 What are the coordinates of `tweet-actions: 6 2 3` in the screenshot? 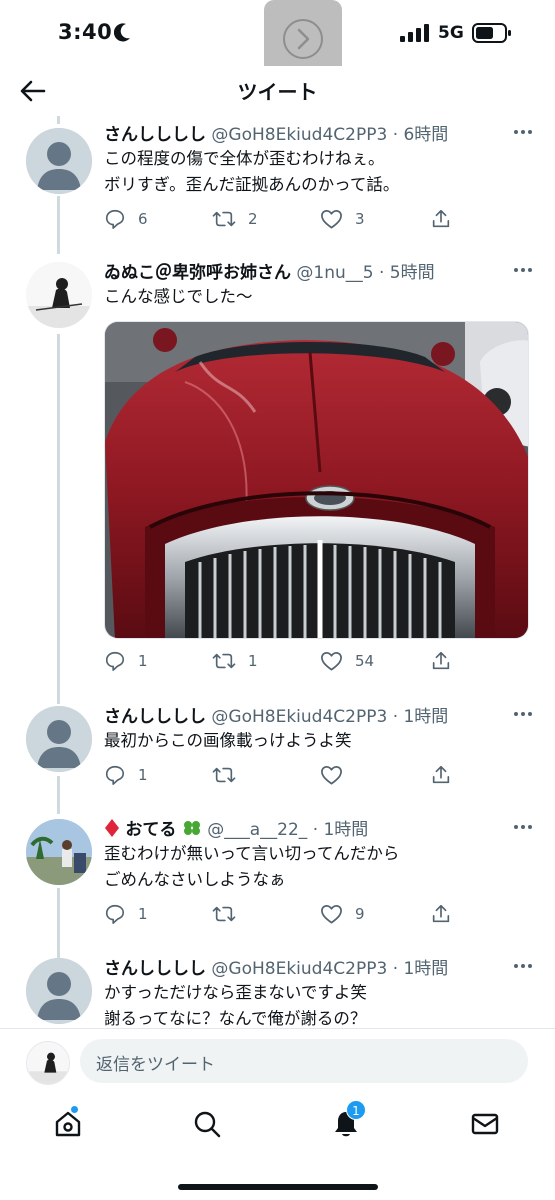 It's located at (318, 221).